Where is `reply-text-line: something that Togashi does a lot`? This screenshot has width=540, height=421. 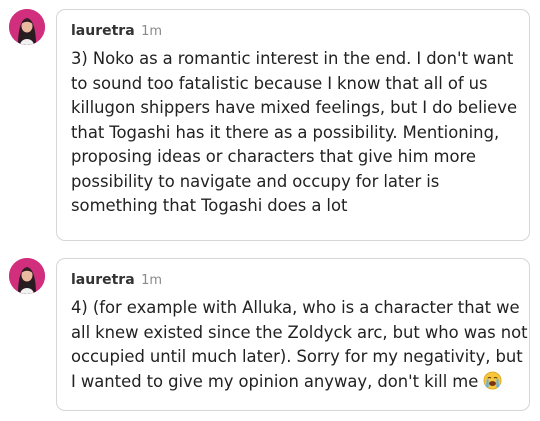 reply-text-line: something that Togashi does a lot is located at coordinates (209, 205).